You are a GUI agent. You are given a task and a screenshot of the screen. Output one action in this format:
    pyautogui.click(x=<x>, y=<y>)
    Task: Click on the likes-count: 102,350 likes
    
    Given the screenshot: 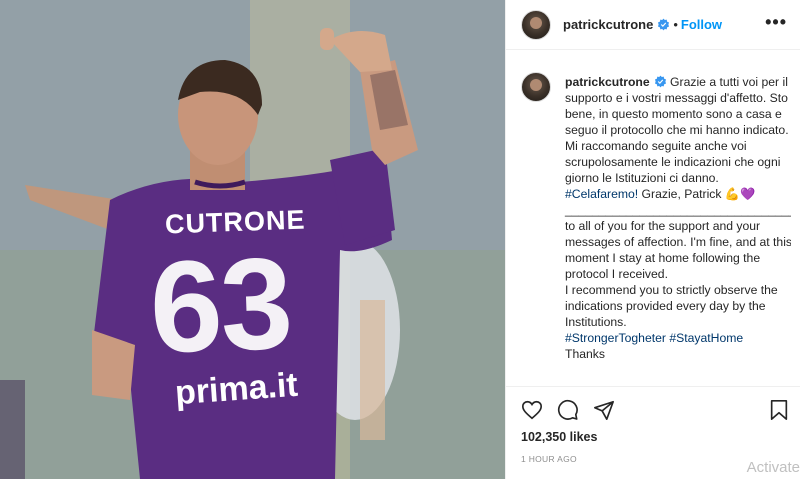 What is the action you would take?
    pyautogui.click(x=559, y=437)
    